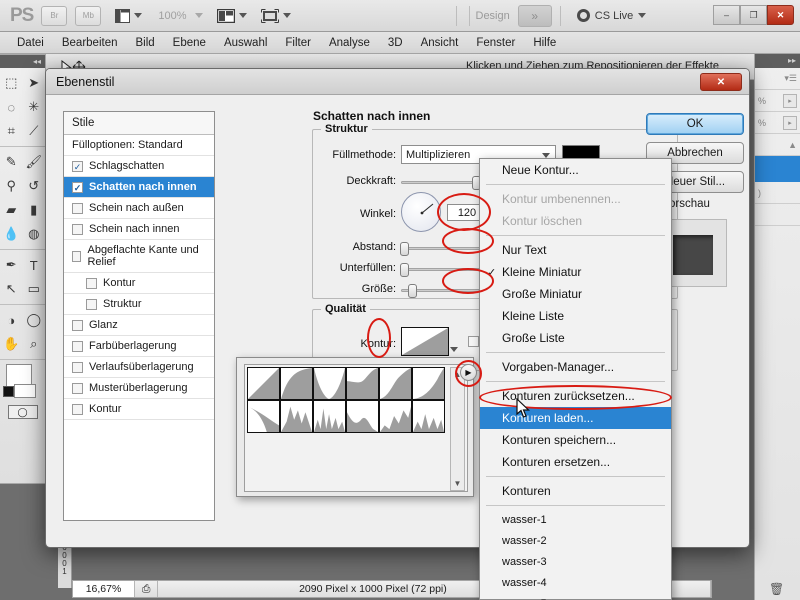 The image size is (800, 600). What do you see at coordinates (790, 100) in the screenshot?
I see `opacity-stepper: ▸` at bounding box center [790, 100].